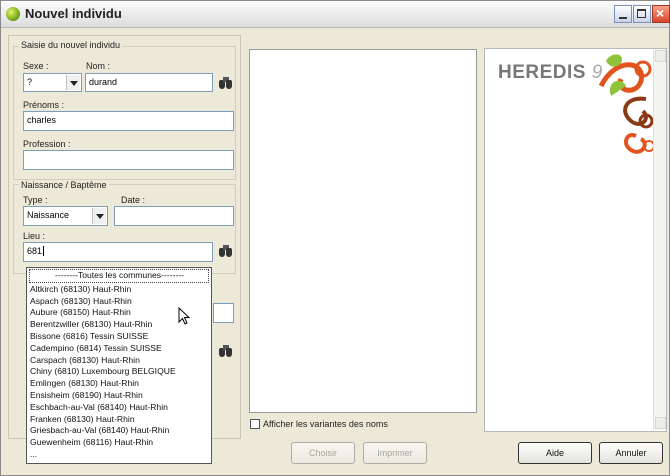 The image size is (670, 476). What do you see at coordinates (542, 72) in the screenshot?
I see `logo-text: HEREDIS` at bounding box center [542, 72].